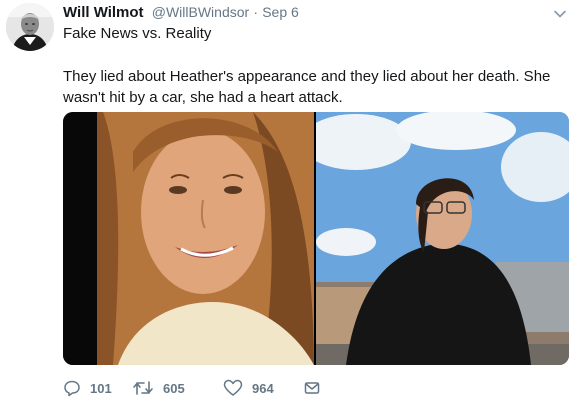  I want to click on reply-count: 101, so click(101, 388).